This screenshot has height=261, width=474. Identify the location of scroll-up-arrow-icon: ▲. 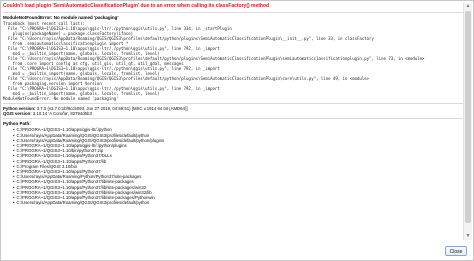
(468, 6).